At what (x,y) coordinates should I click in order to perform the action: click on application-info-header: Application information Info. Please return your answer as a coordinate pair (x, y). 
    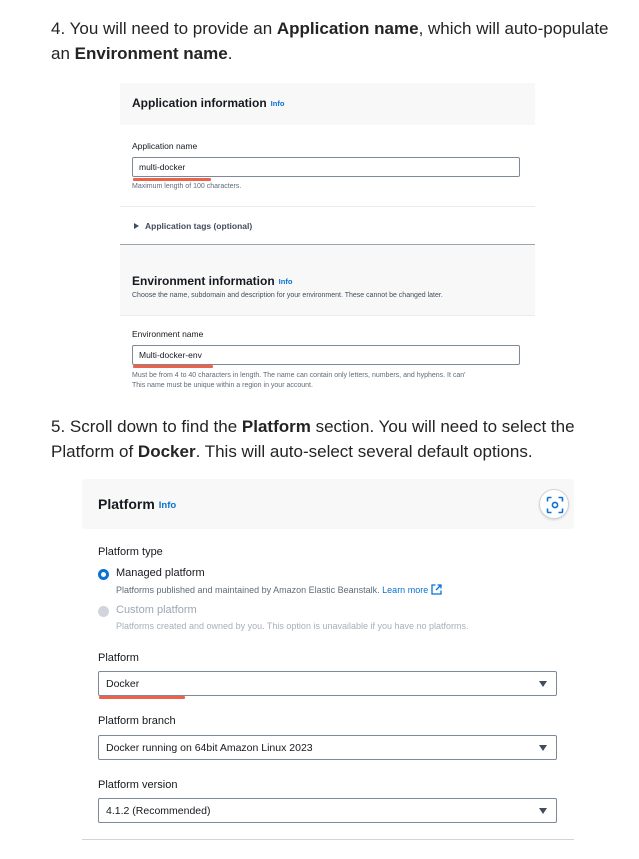
    Looking at the image, I should click on (327, 104).